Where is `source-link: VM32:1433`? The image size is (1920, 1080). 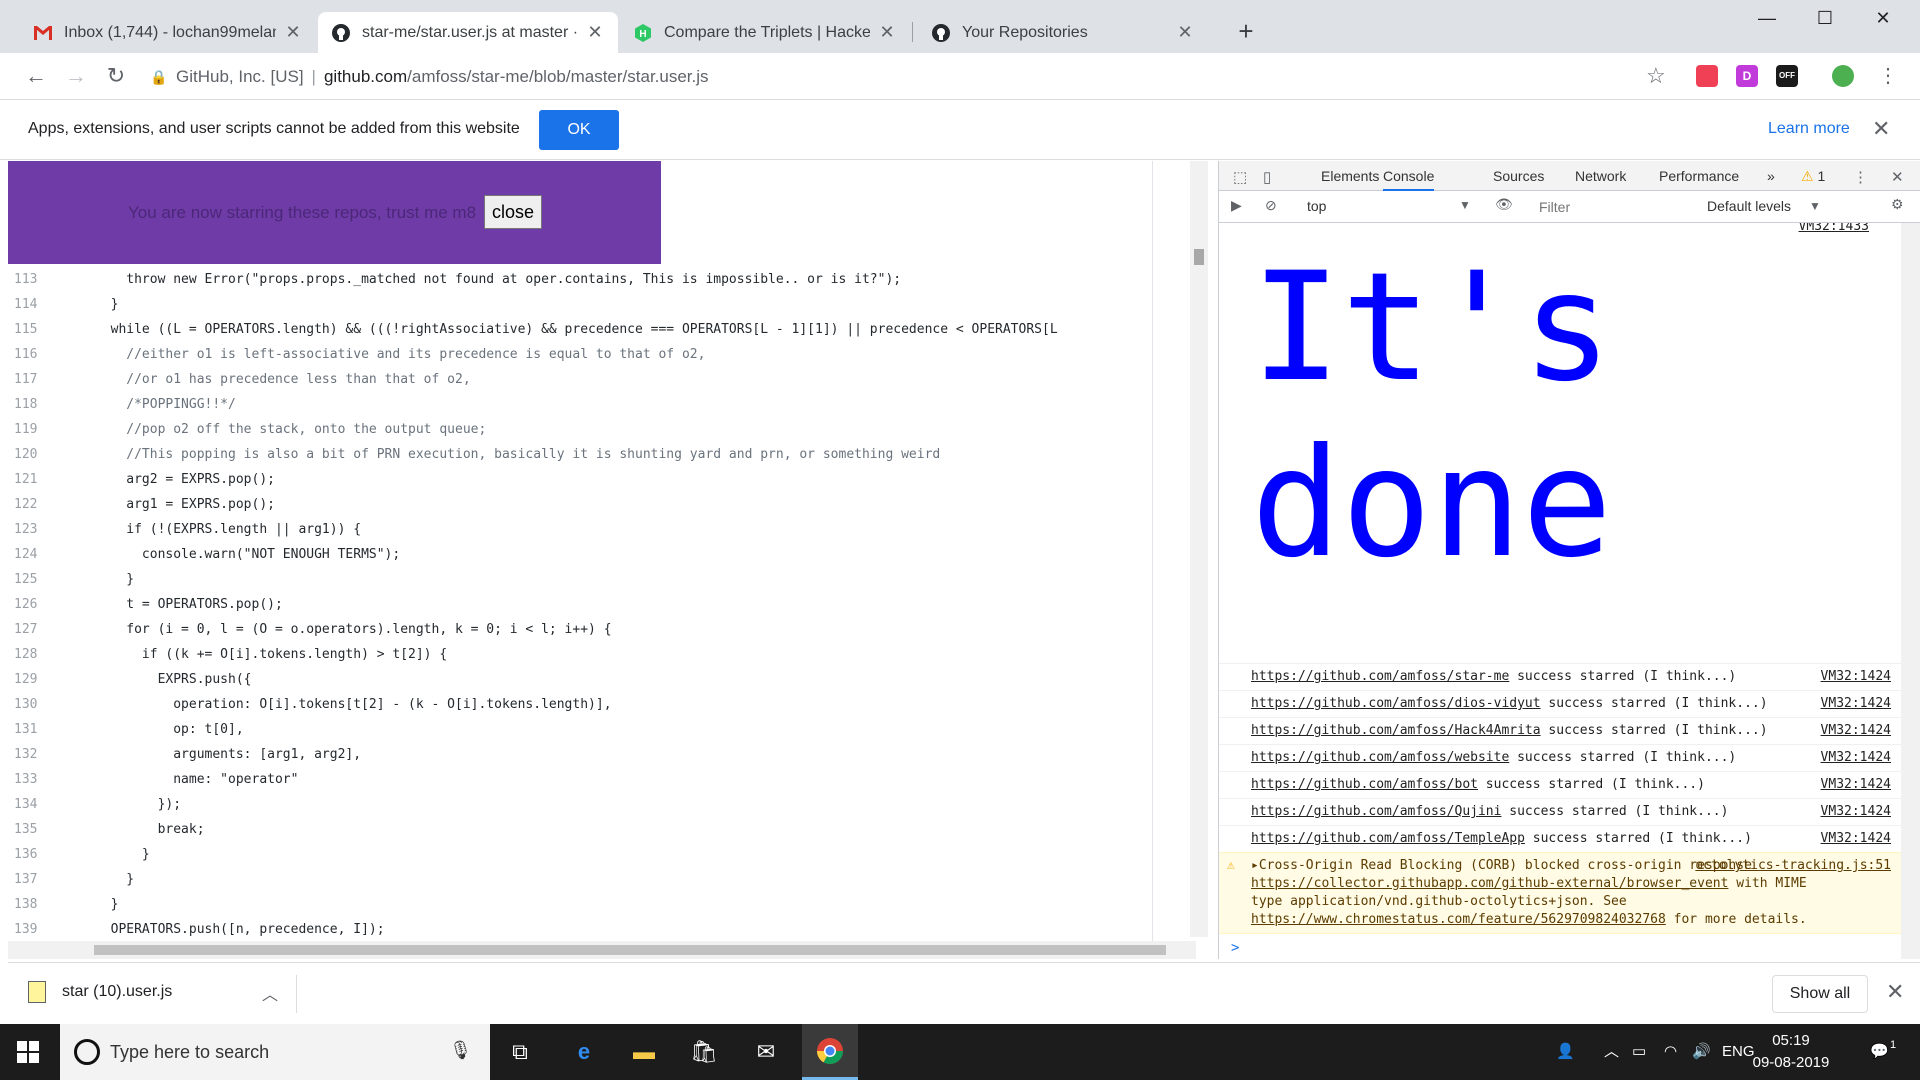
source-link: VM32:1433 is located at coordinates (1834, 228).